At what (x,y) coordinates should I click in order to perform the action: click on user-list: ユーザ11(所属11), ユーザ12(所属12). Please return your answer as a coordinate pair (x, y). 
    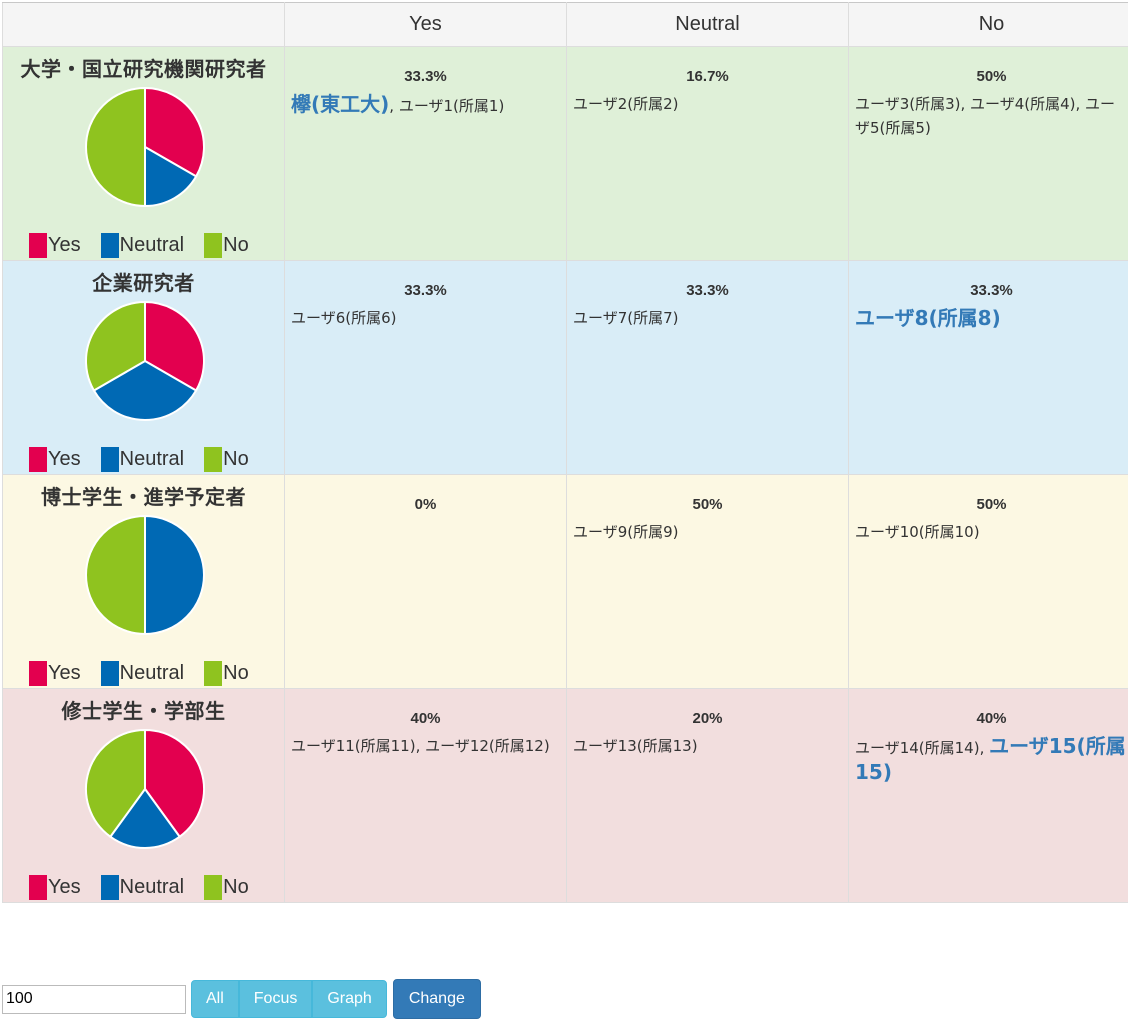
    Looking at the image, I should click on (420, 746).